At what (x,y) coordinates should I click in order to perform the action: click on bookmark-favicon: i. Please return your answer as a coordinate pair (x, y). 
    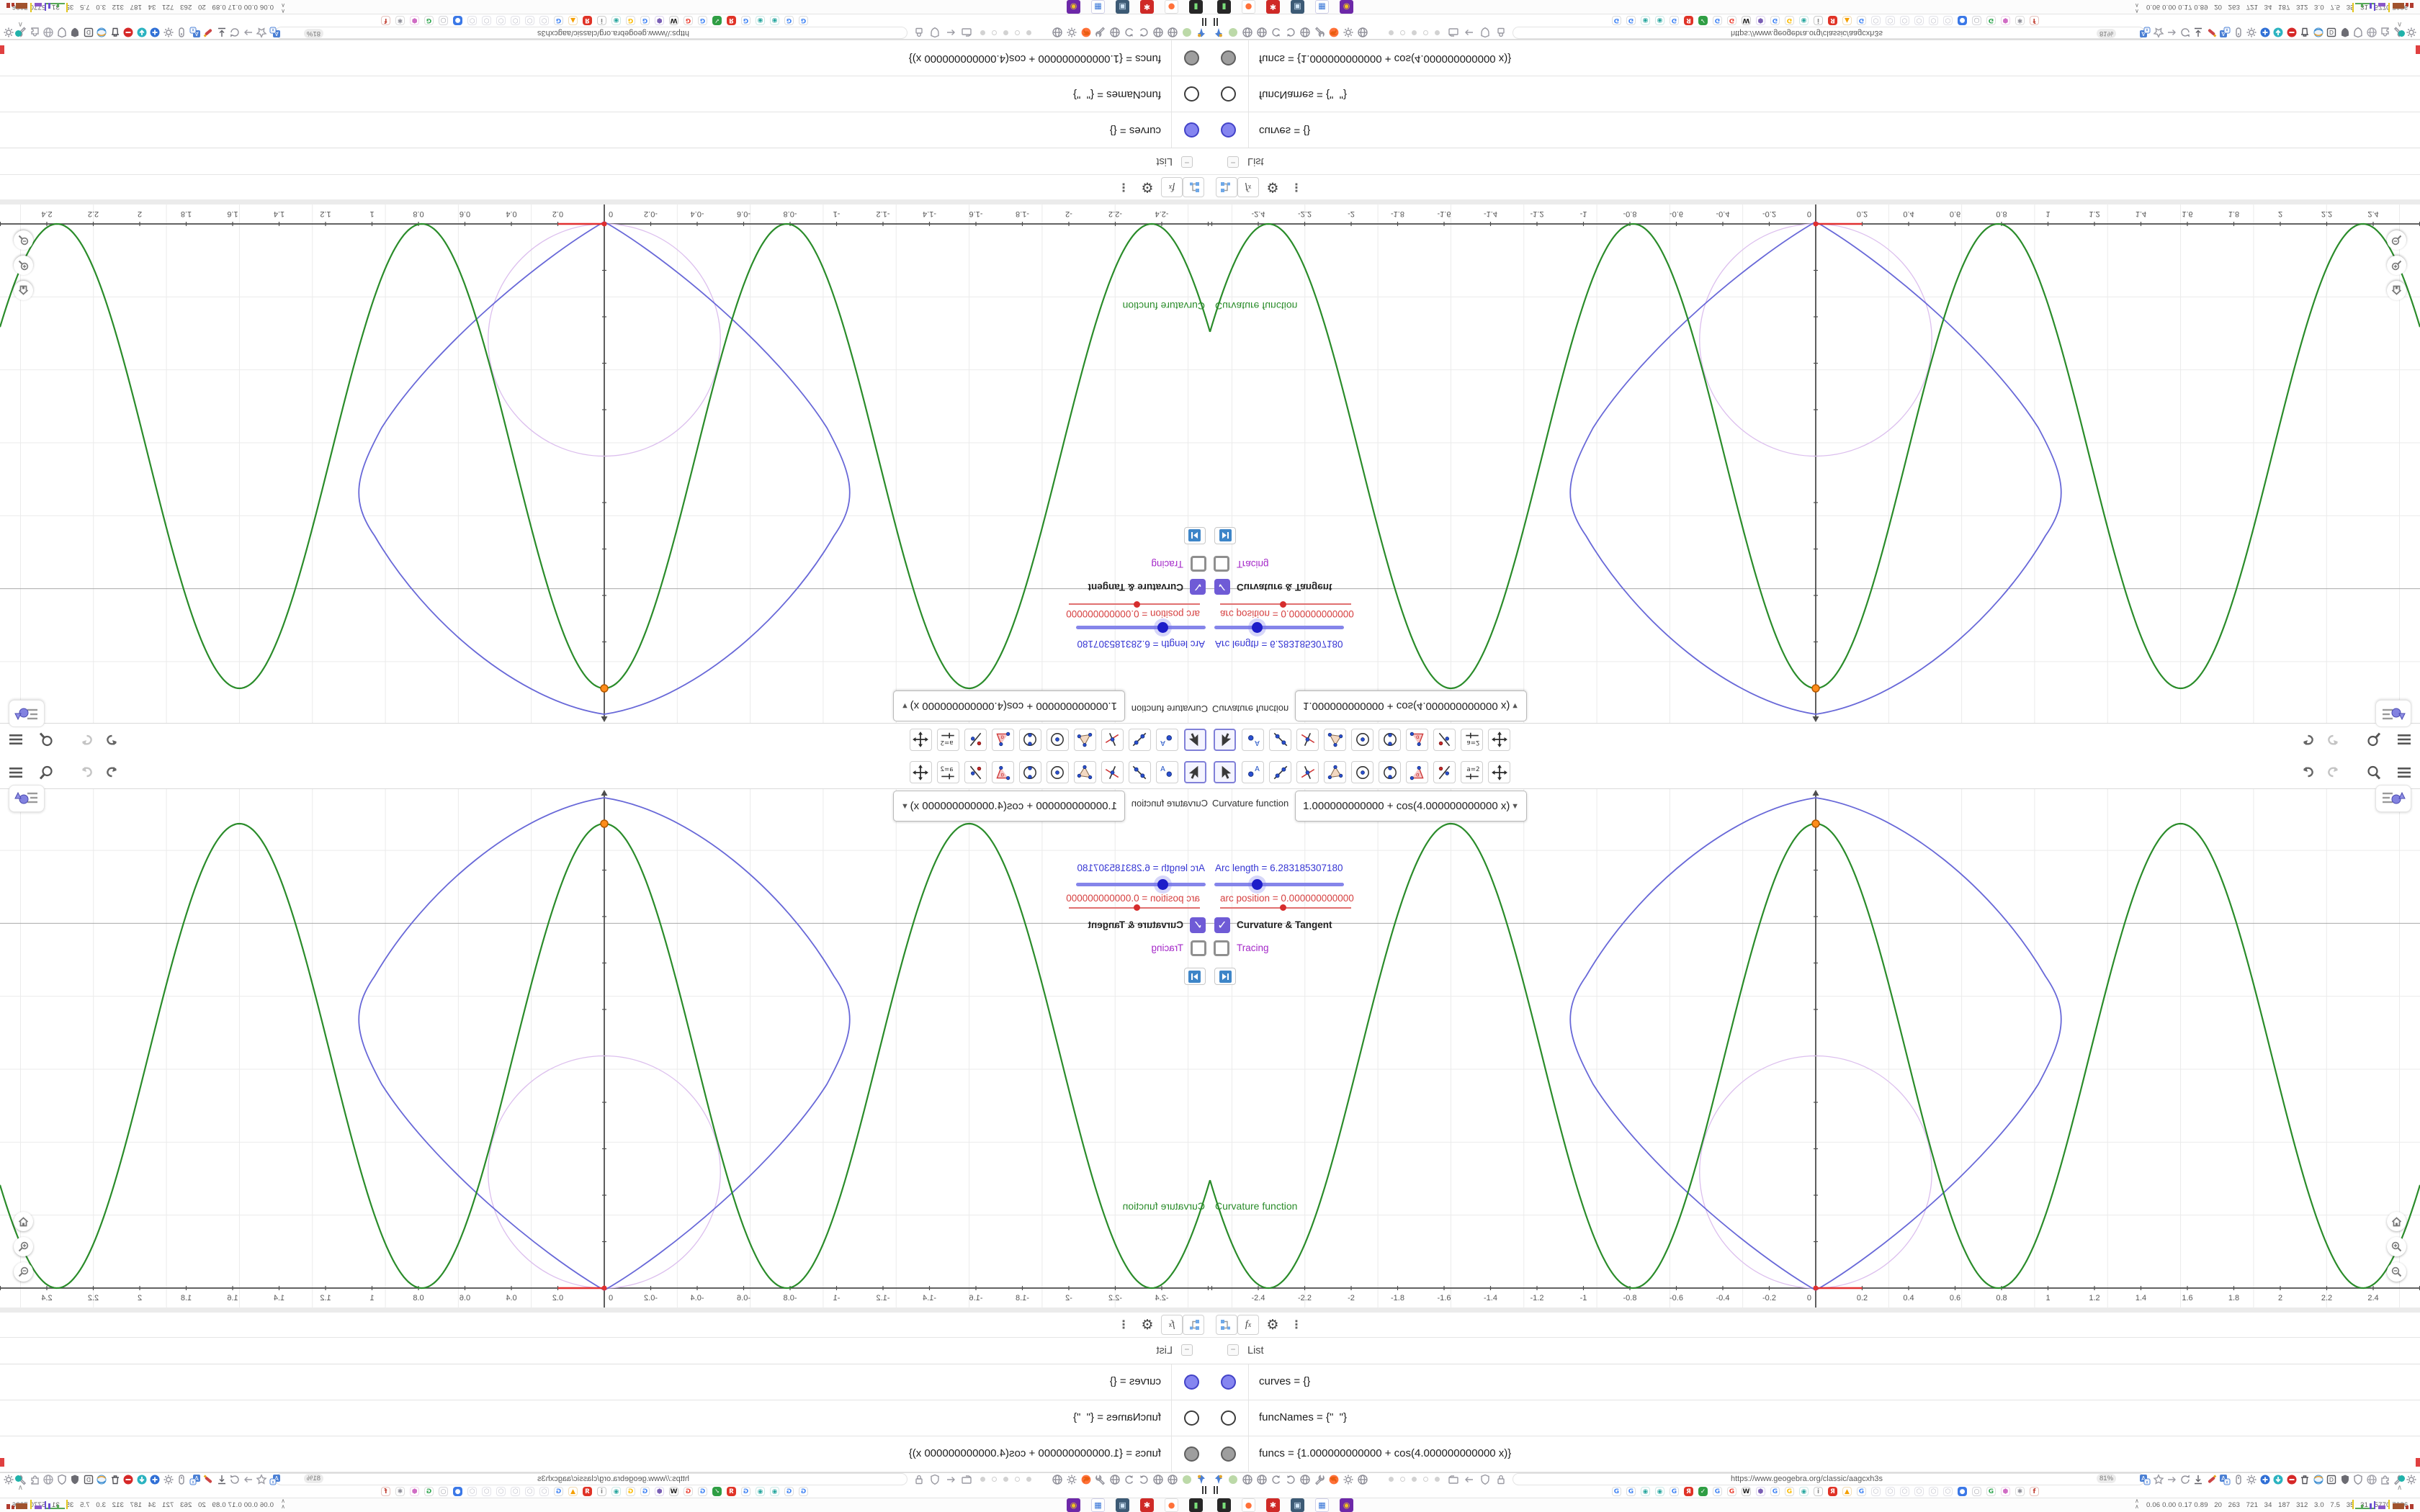
    Looking at the image, I should click on (601, 20).